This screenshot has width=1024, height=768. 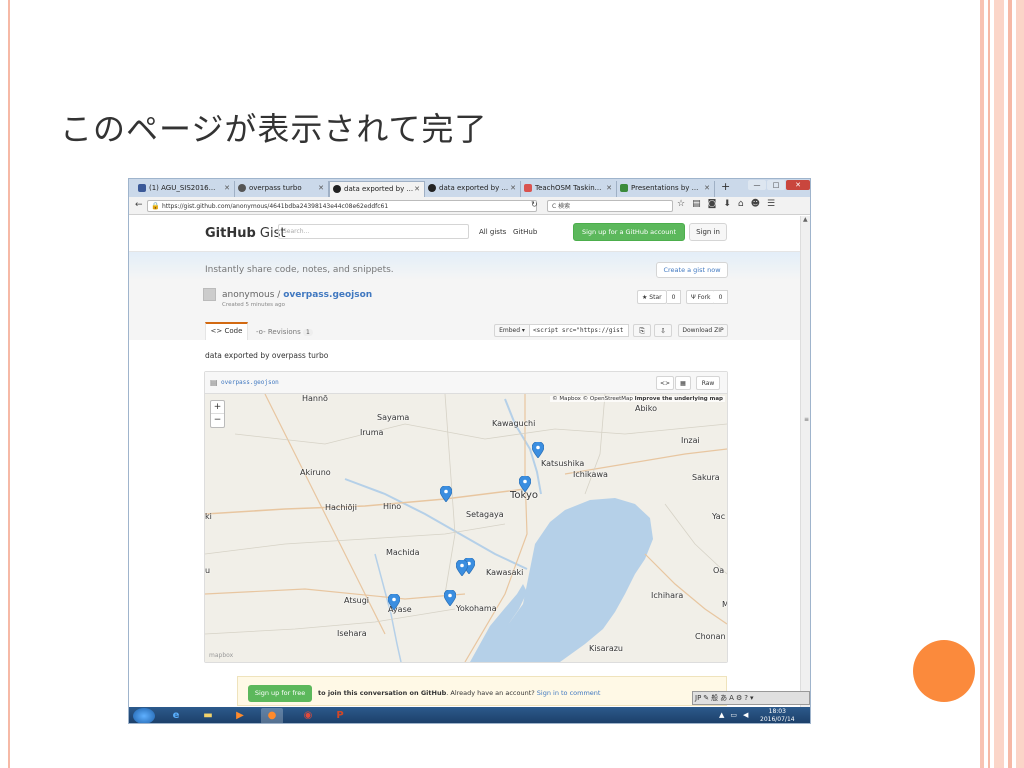 I want to click on teachosm-icon, so click(x=528, y=188).